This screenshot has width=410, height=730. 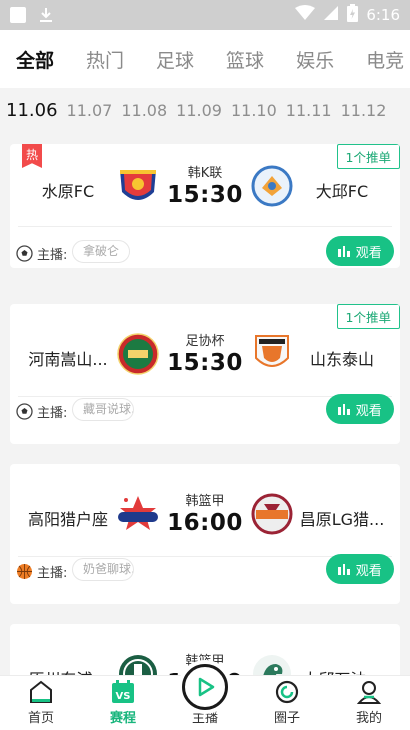 I want to click on host-name: 拿破仑, so click(x=101, y=251).